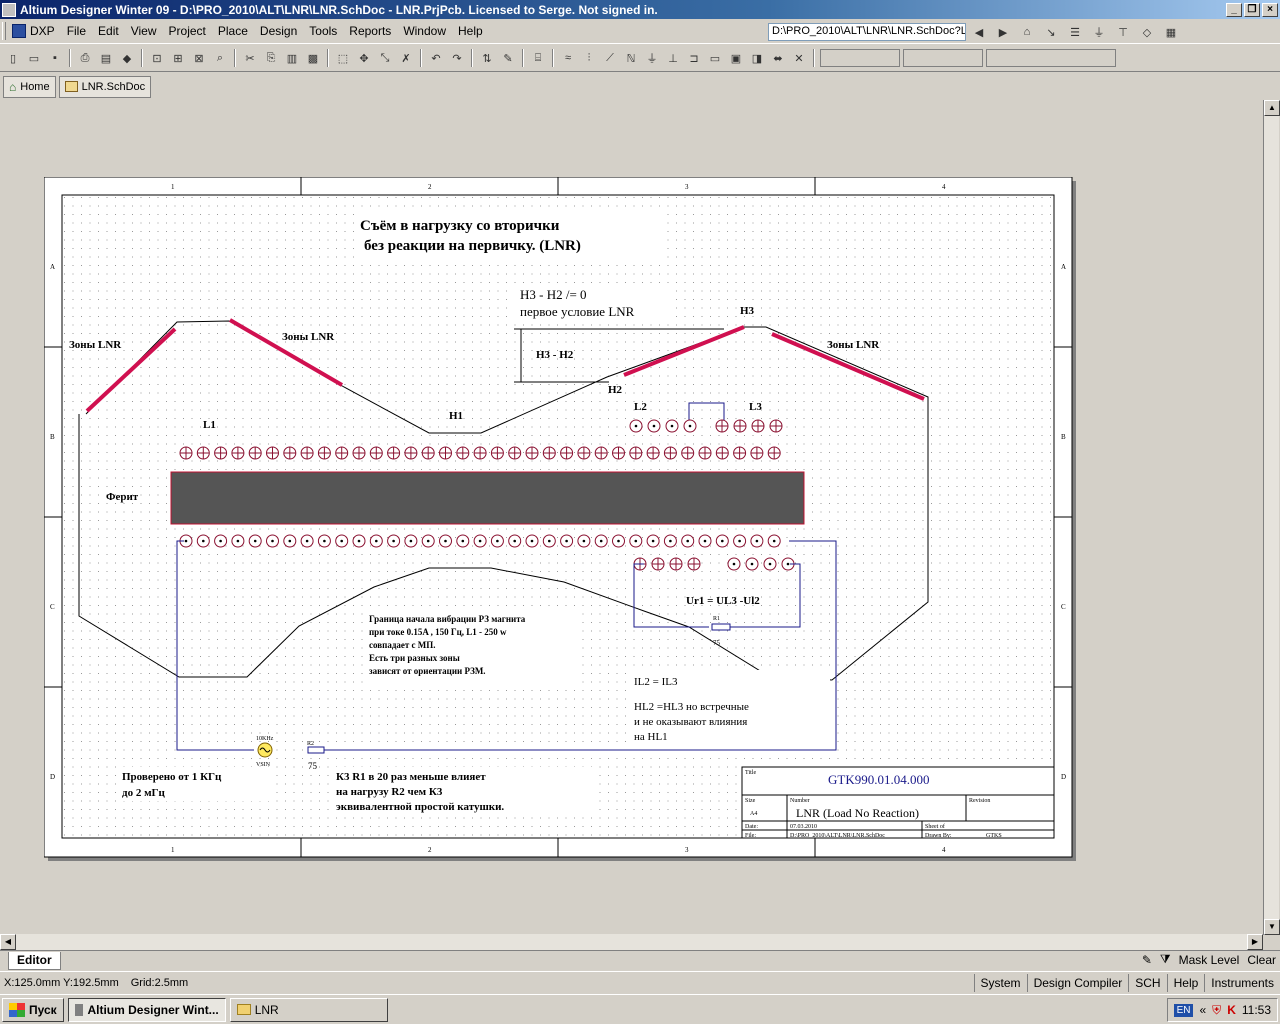 The image size is (1280, 1024). I want to click on forward-icon: ▶, so click(1003, 32).